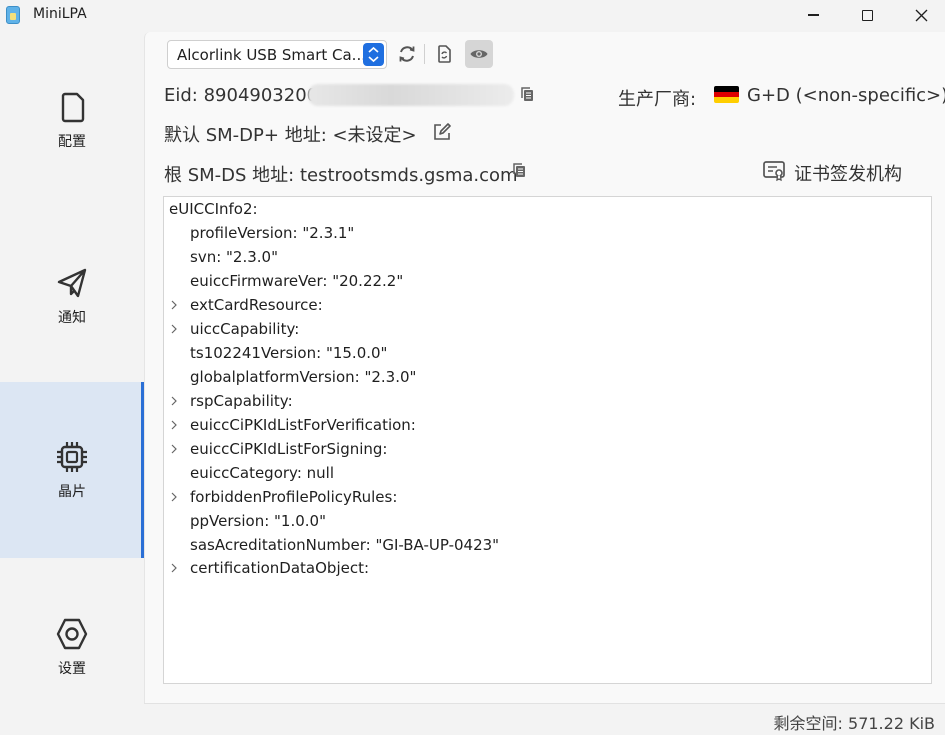  What do you see at coordinates (303, 427) in the screenshot?
I see `tree-node: euiccCiPKIdListForVerification:` at bounding box center [303, 427].